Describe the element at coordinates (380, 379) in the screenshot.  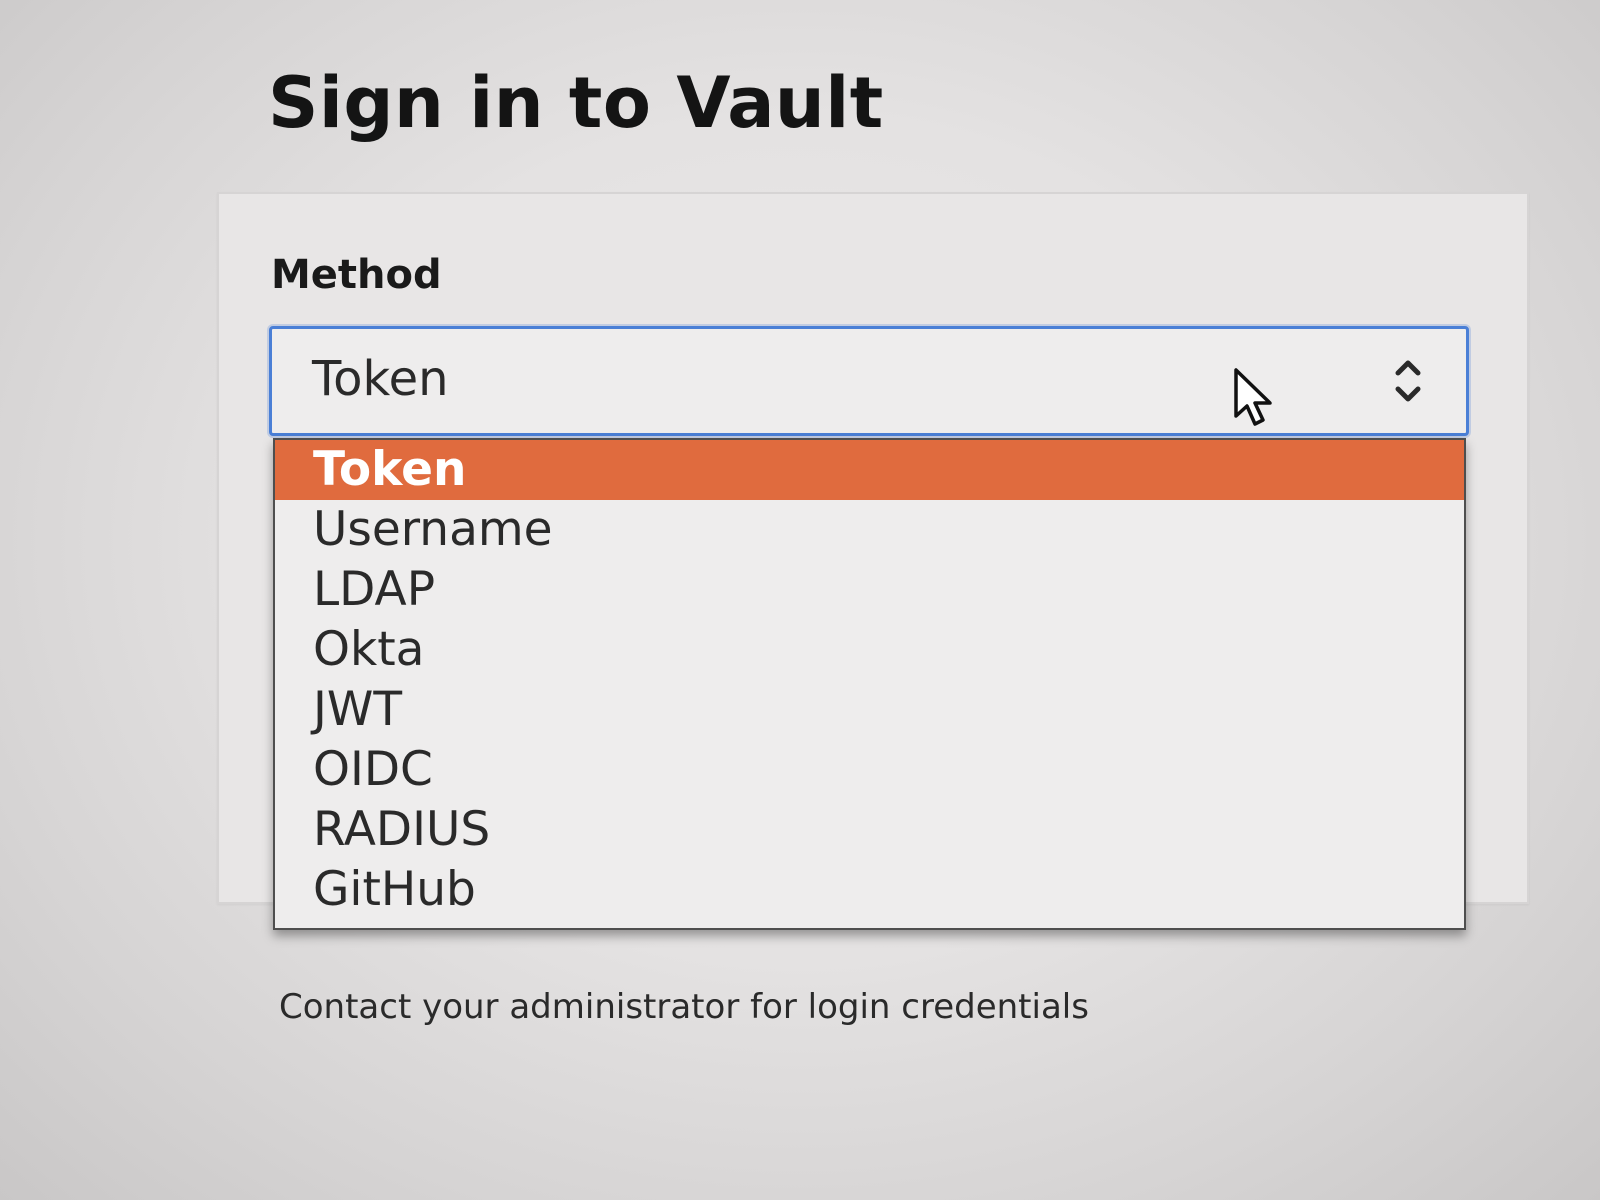
I see `method-select-value: Token` at that location.